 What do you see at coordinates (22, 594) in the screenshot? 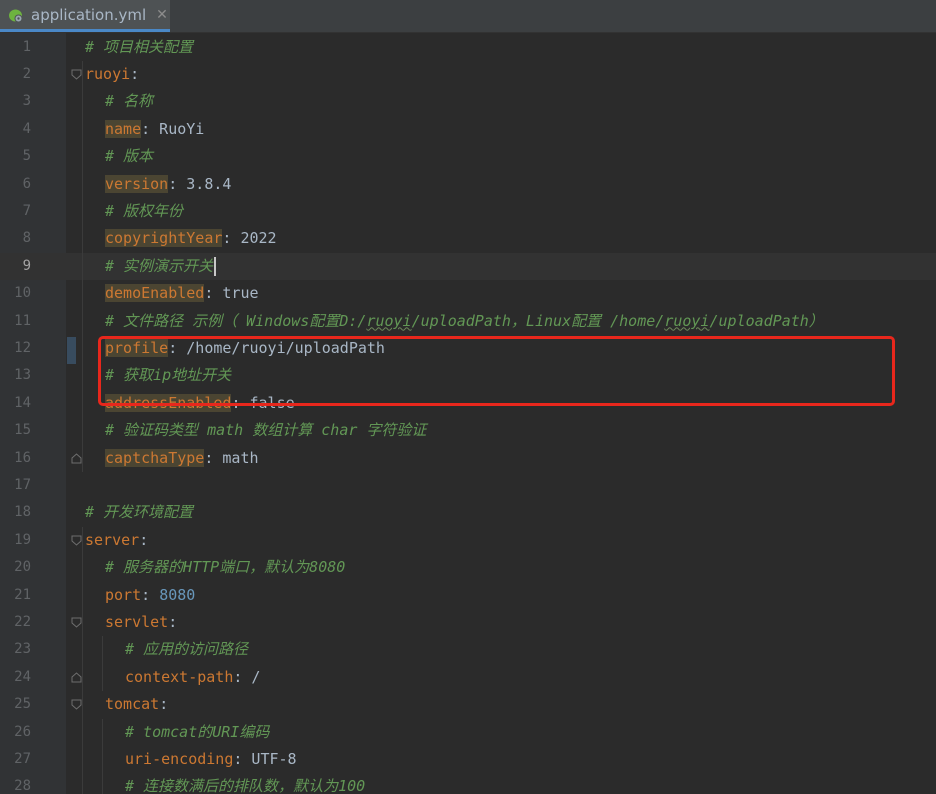
I see `line-number: 21` at bounding box center [22, 594].